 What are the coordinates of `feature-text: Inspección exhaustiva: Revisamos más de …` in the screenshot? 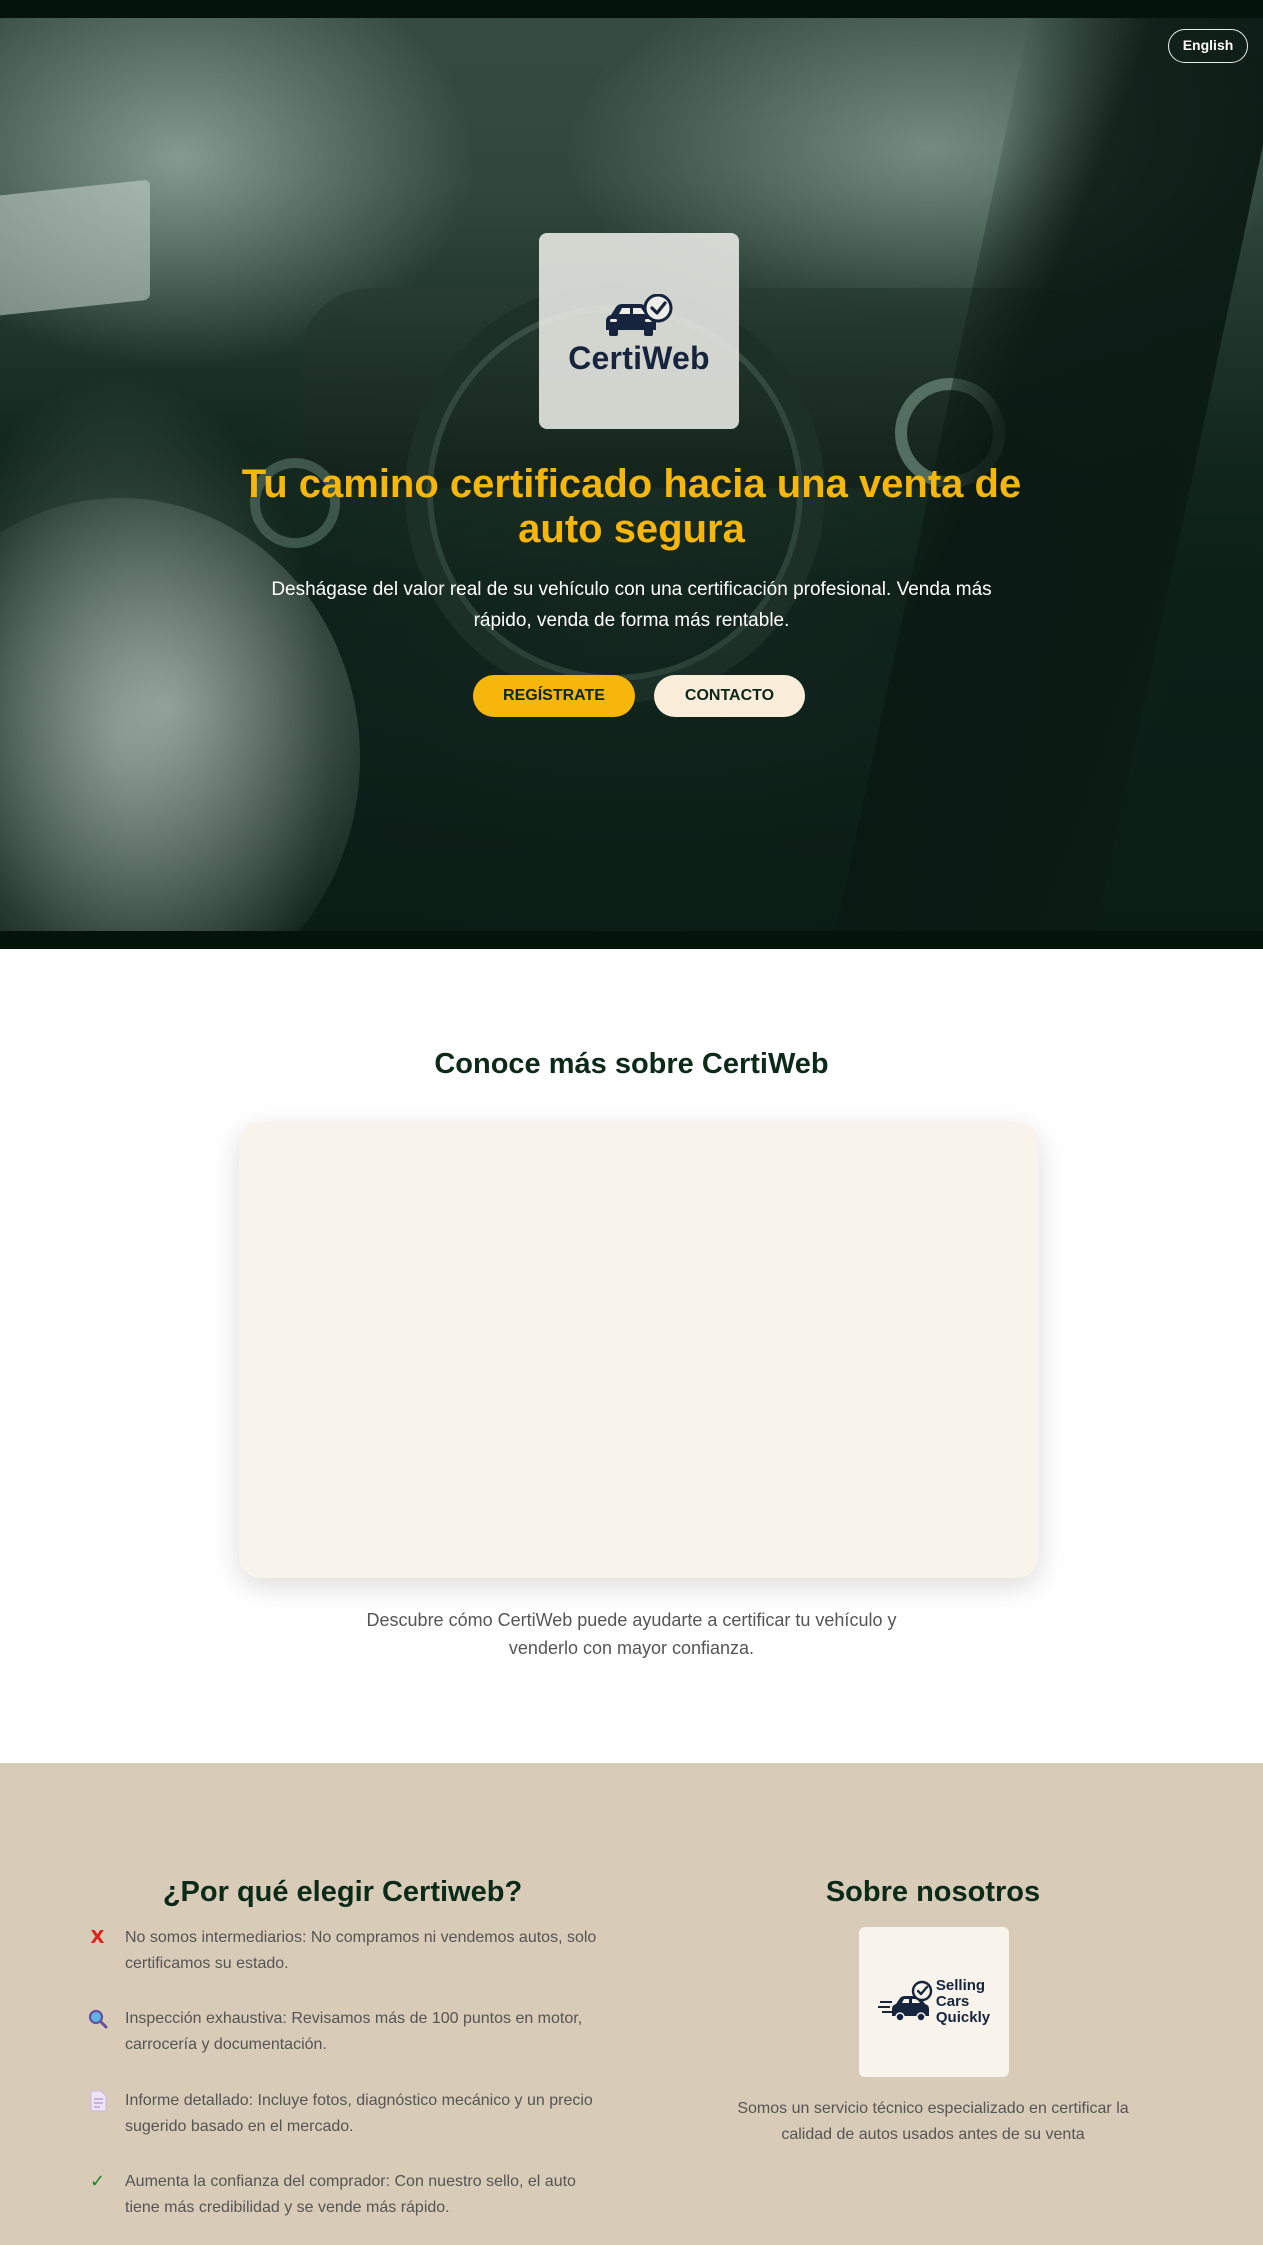 It's located at (354, 2031).